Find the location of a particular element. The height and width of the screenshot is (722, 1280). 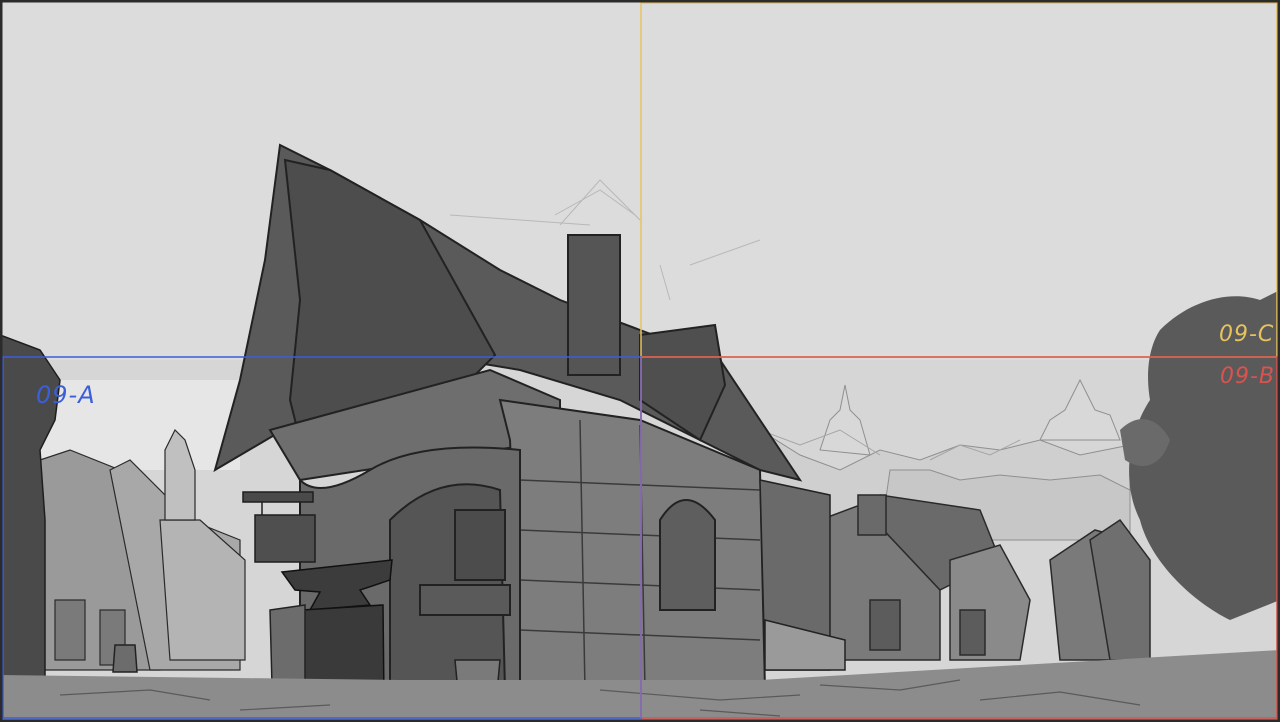

chimney is located at coordinates (594, 305).